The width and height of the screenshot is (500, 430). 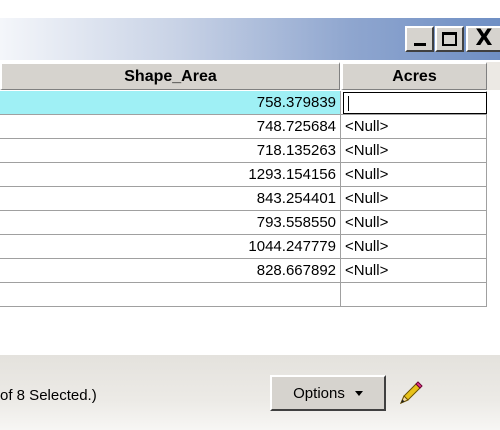 What do you see at coordinates (414, 295) in the screenshot?
I see `cell-acres` at bounding box center [414, 295].